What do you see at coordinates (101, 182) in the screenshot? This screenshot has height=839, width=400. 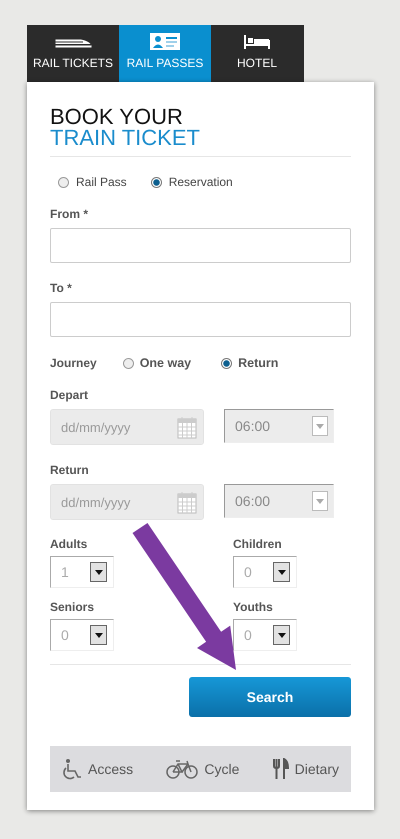 I see `radio-label: Rail Pass` at bounding box center [101, 182].